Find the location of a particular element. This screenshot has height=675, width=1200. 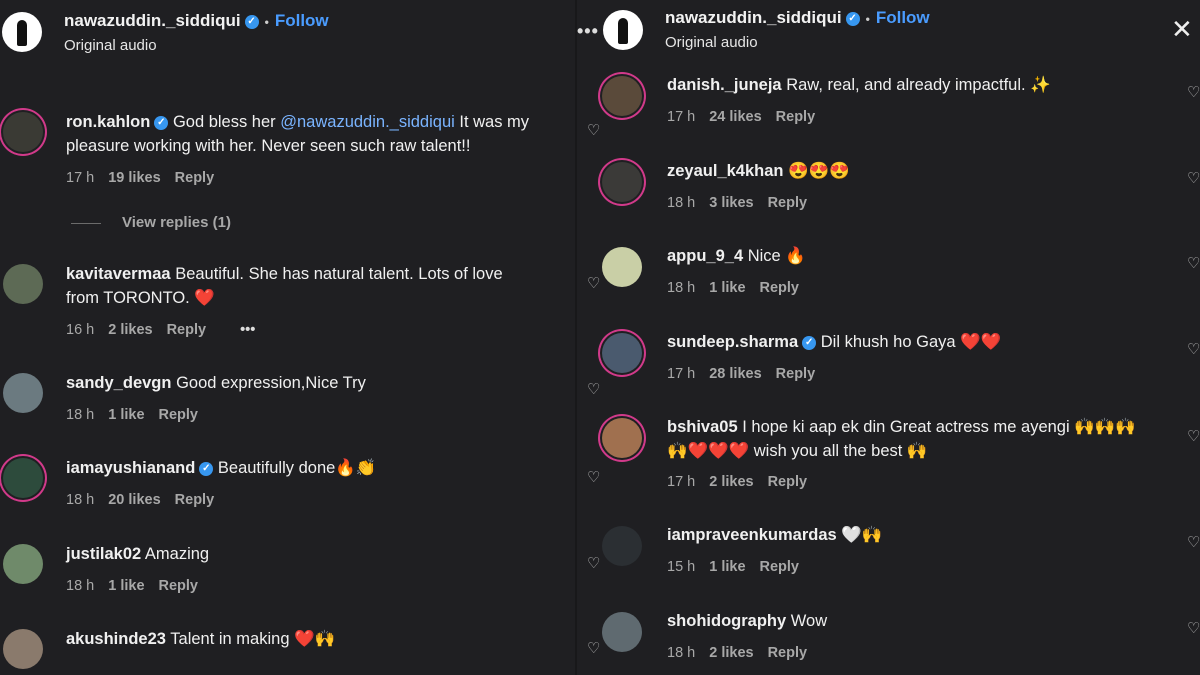

comment-likes: 28 likes is located at coordinates (735, 374).